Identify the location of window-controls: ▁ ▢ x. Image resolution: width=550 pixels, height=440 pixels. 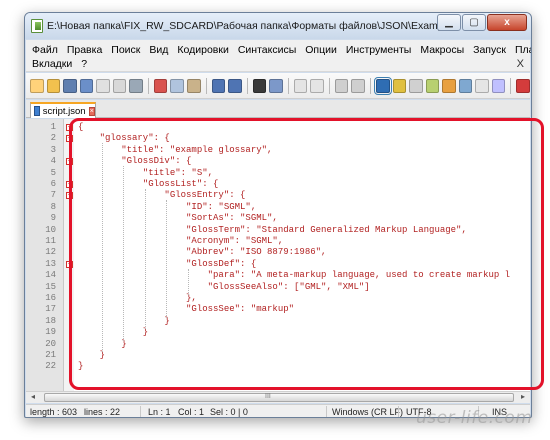
(482, 22).